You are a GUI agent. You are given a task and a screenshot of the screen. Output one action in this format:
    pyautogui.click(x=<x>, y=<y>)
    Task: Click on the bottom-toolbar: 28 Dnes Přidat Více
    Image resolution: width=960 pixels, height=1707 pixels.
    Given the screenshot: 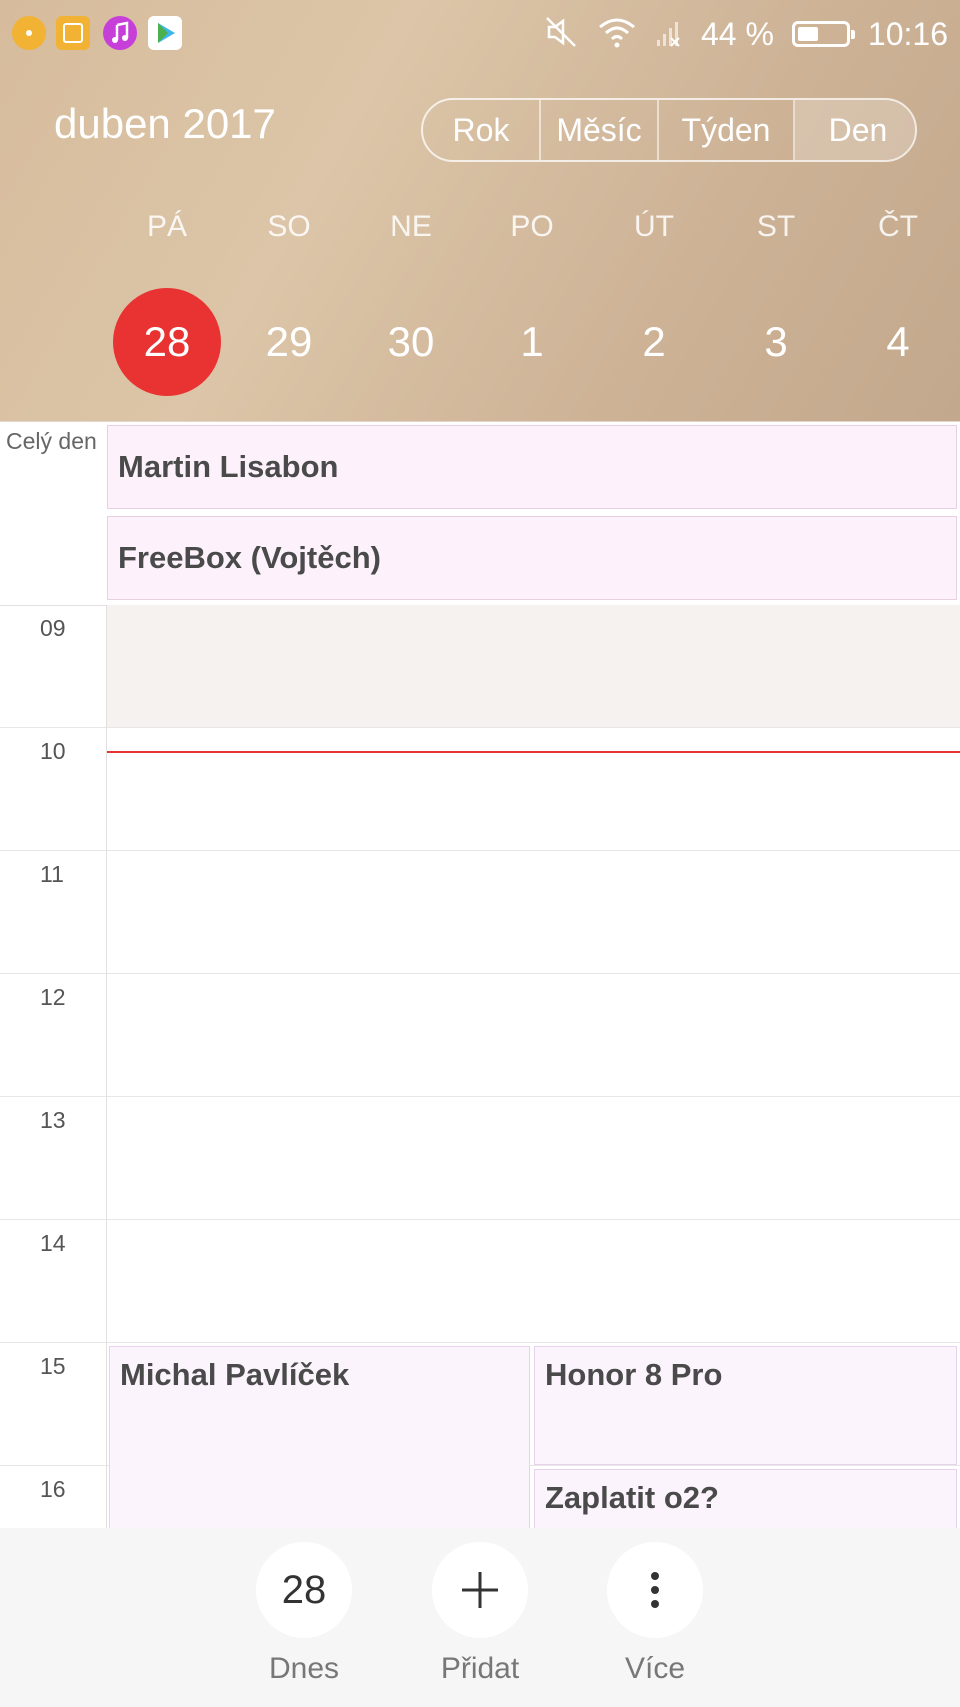 What is the action you would take?
    pyautogui.click(x=480, y=1617)
    